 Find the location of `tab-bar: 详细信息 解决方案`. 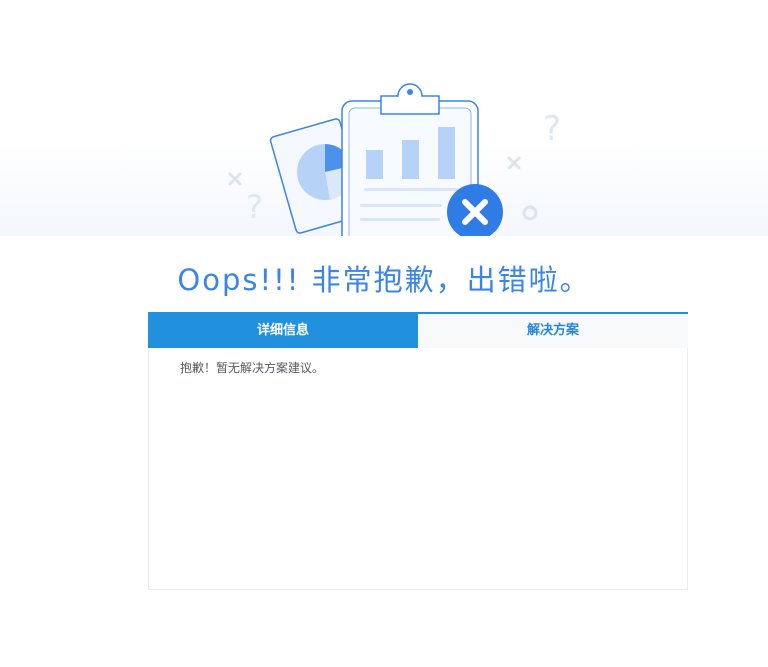

tab-bar: 详细信息 解决方案 is located at coordinates (418, 330).